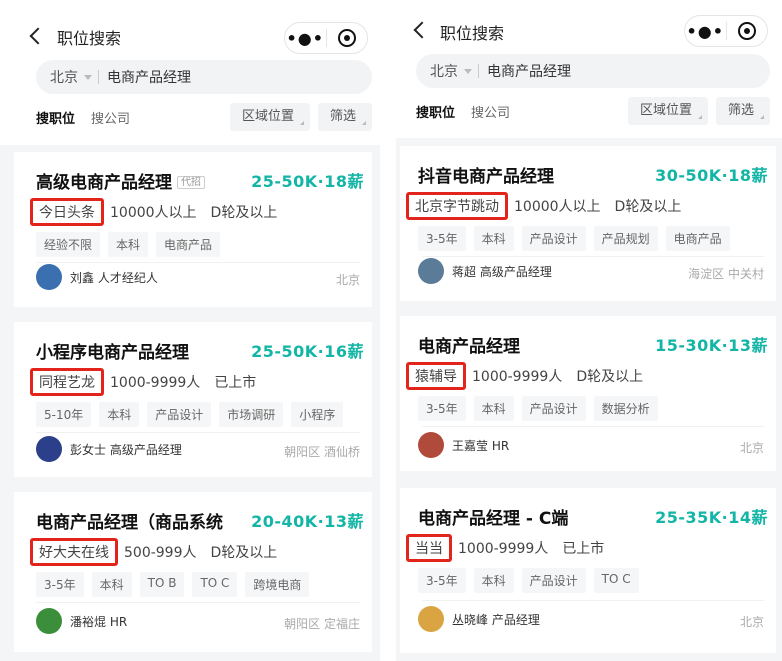 The image size is (782, 661). I want to click on job-tag: 数据分析, so click(625, 408).